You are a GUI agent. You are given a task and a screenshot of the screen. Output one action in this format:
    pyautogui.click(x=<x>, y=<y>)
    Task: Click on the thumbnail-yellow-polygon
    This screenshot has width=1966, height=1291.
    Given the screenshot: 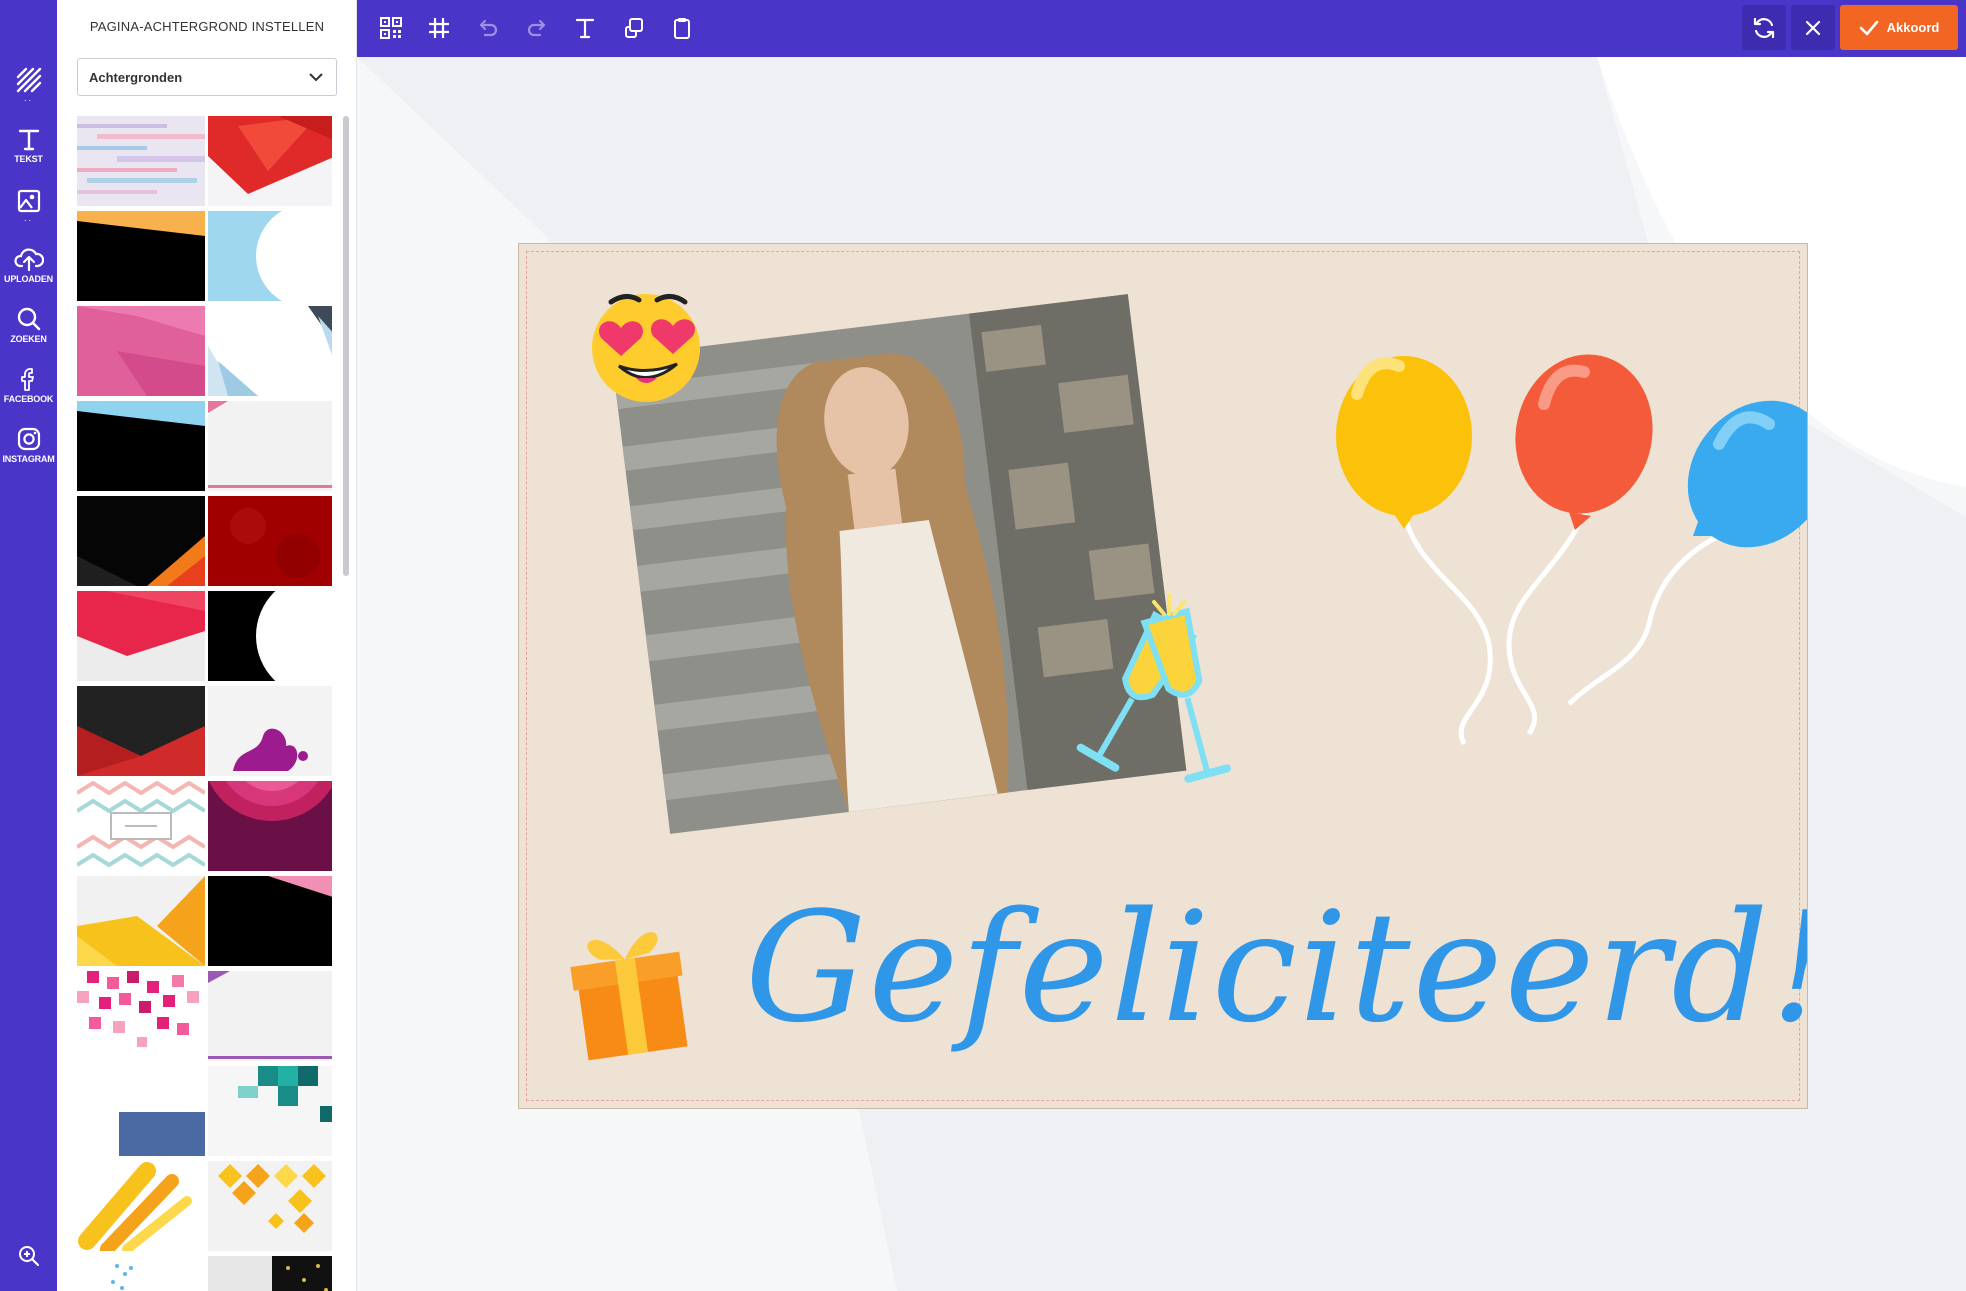 What is the action you would take?
    pyautogui.click(x=141, y=921)
    